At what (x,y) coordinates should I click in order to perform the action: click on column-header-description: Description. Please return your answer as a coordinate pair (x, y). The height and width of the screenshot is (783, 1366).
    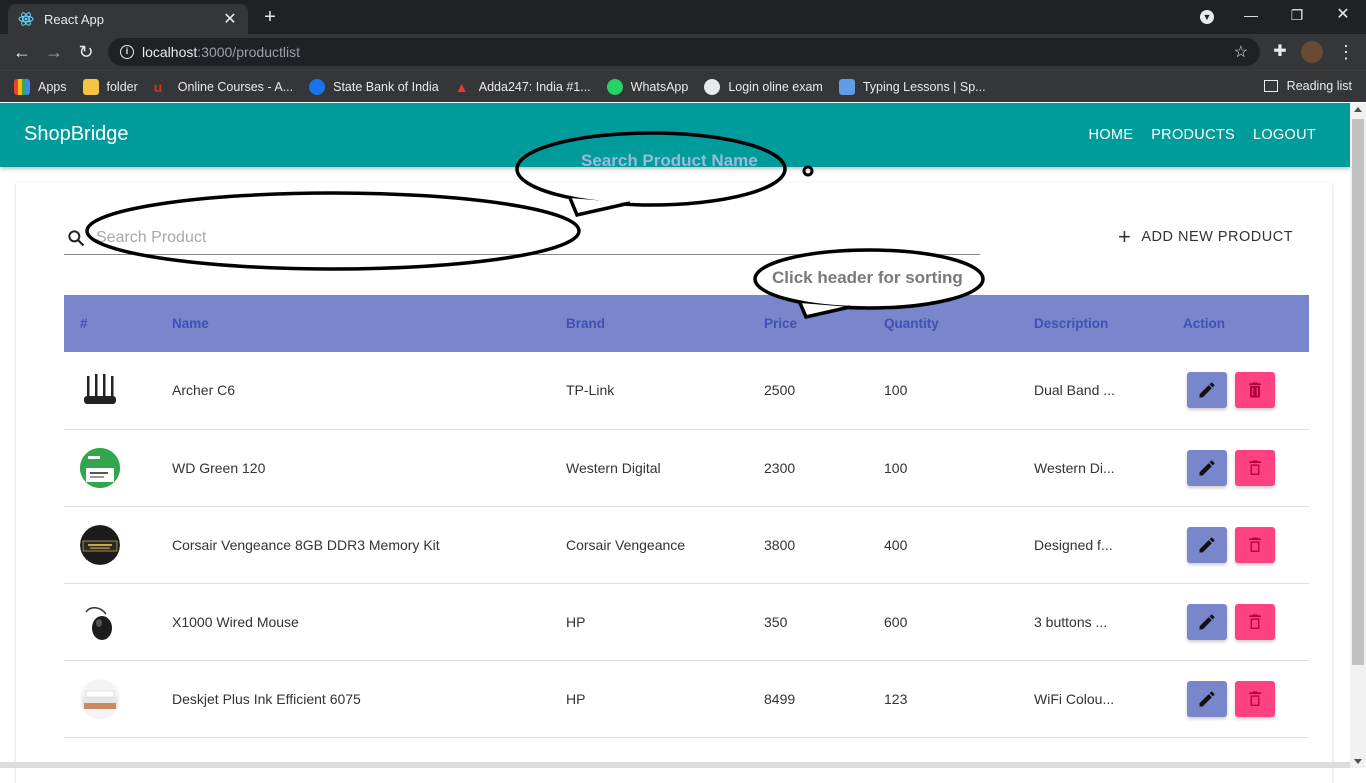
    Looking at the image, I should click on (1108, 323).